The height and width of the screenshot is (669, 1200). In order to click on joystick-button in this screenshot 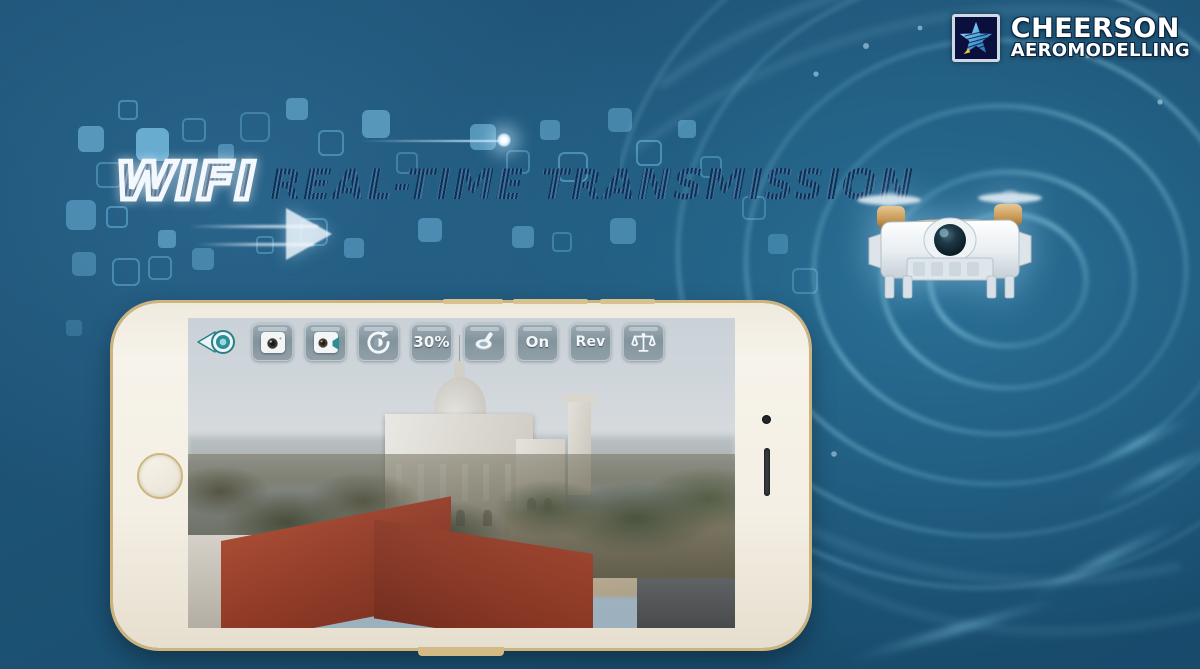, I will do `click(484, 342)`.